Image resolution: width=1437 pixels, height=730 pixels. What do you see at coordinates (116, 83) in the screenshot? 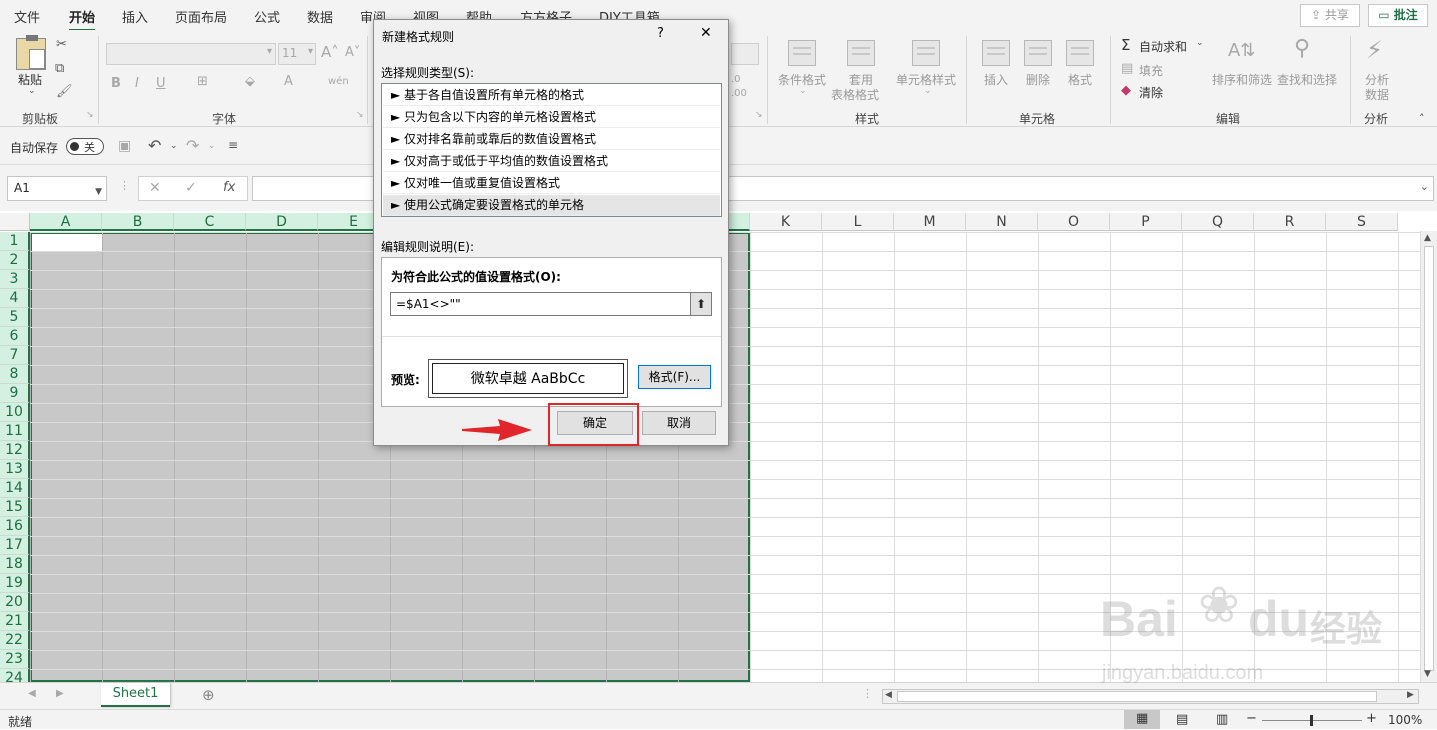
I see `bold-icon: B` at bounding box center [116, 83].